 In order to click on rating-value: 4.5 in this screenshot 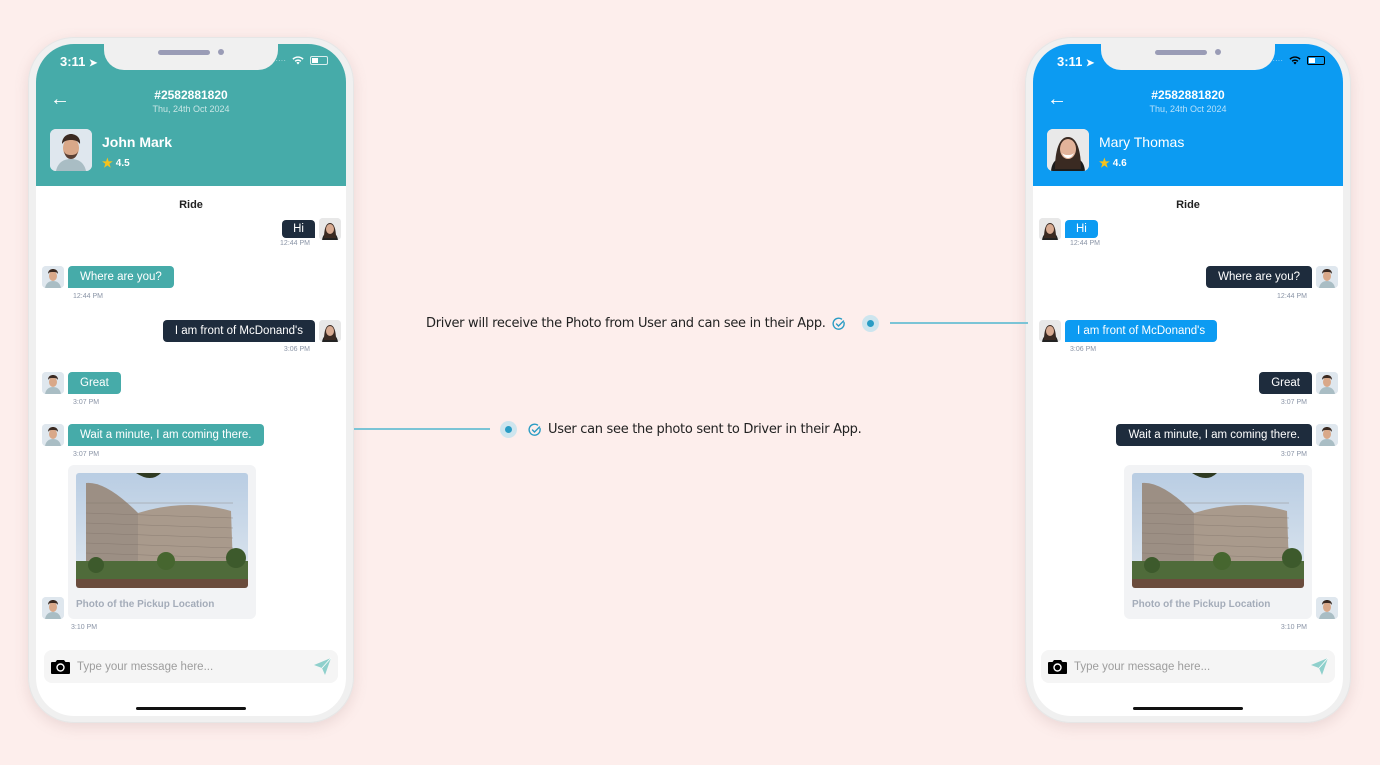, I will do `click(122, 163)`.